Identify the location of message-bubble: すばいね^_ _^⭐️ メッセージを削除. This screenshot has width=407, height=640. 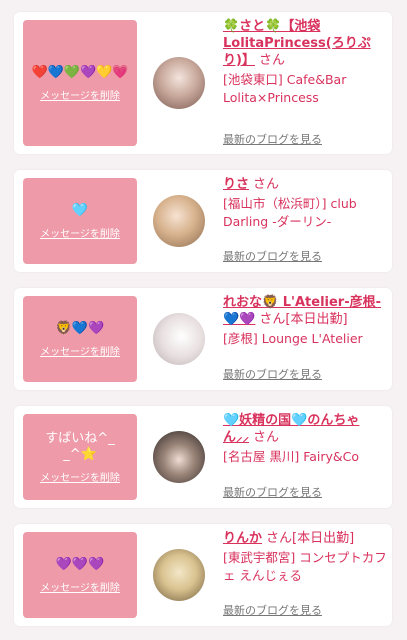
(80, 457).